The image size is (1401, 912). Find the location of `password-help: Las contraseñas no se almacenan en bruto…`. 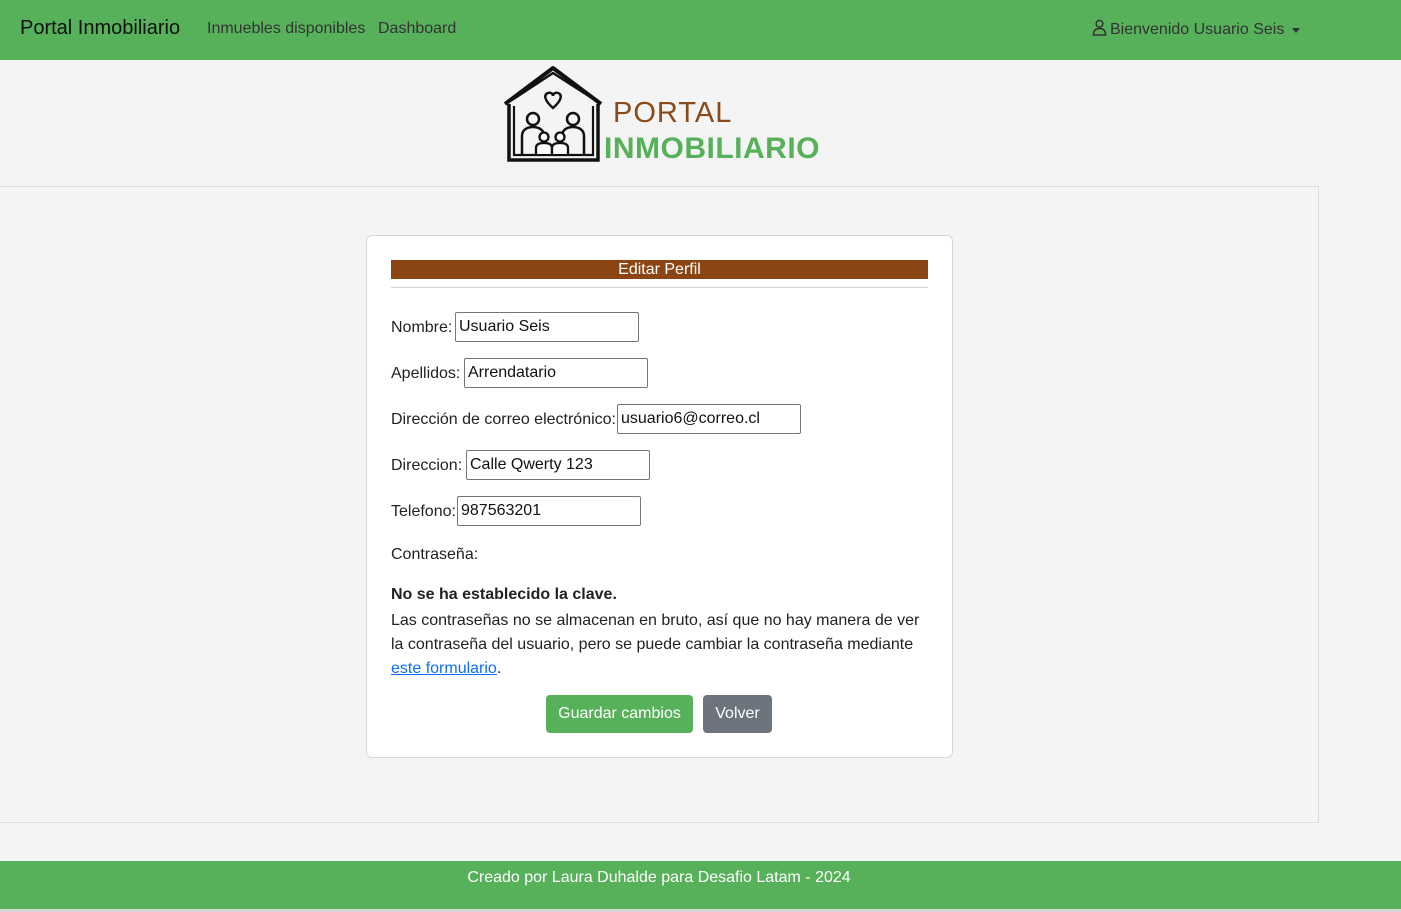

password-help: Las contraseñas no se almacenan en bruto… is located at coordinates (655, 632).